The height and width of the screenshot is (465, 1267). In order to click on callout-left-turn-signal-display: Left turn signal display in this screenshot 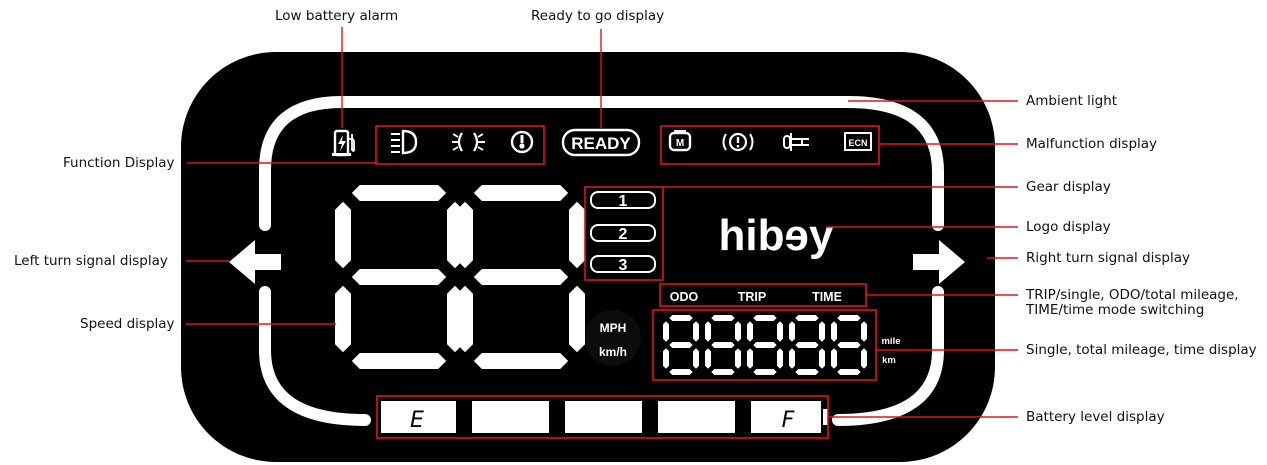, I will do `click(91, 261)`.